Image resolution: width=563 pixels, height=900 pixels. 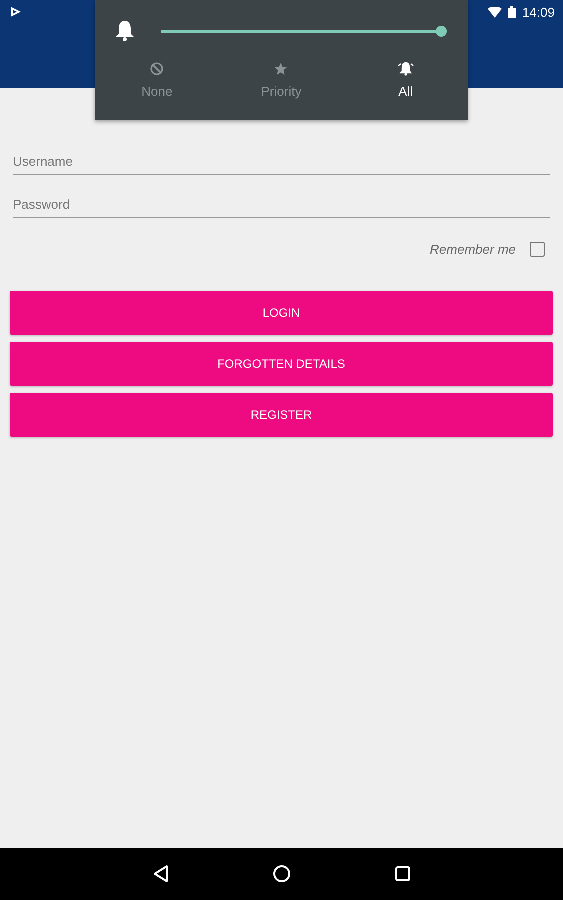 What do you see at coordinates (125, 31) in the screenshot?
I see `bell-icon` at bounding box center [125, 31].